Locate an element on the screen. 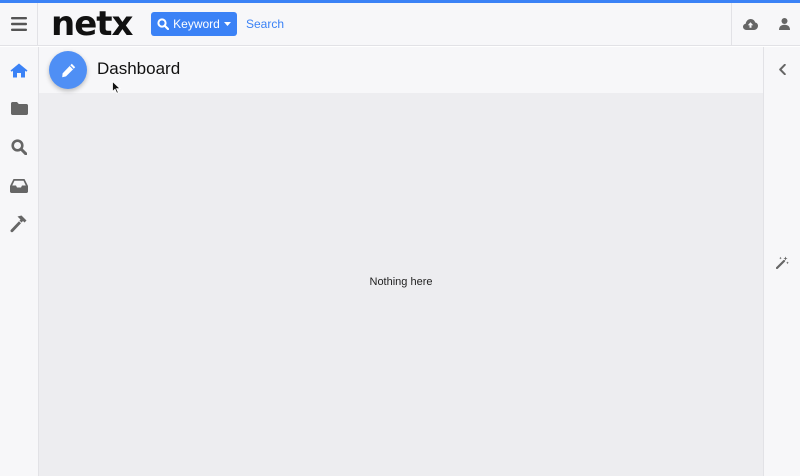 The image size is (800, 476). right-panel is located at coordinates (781, 261).